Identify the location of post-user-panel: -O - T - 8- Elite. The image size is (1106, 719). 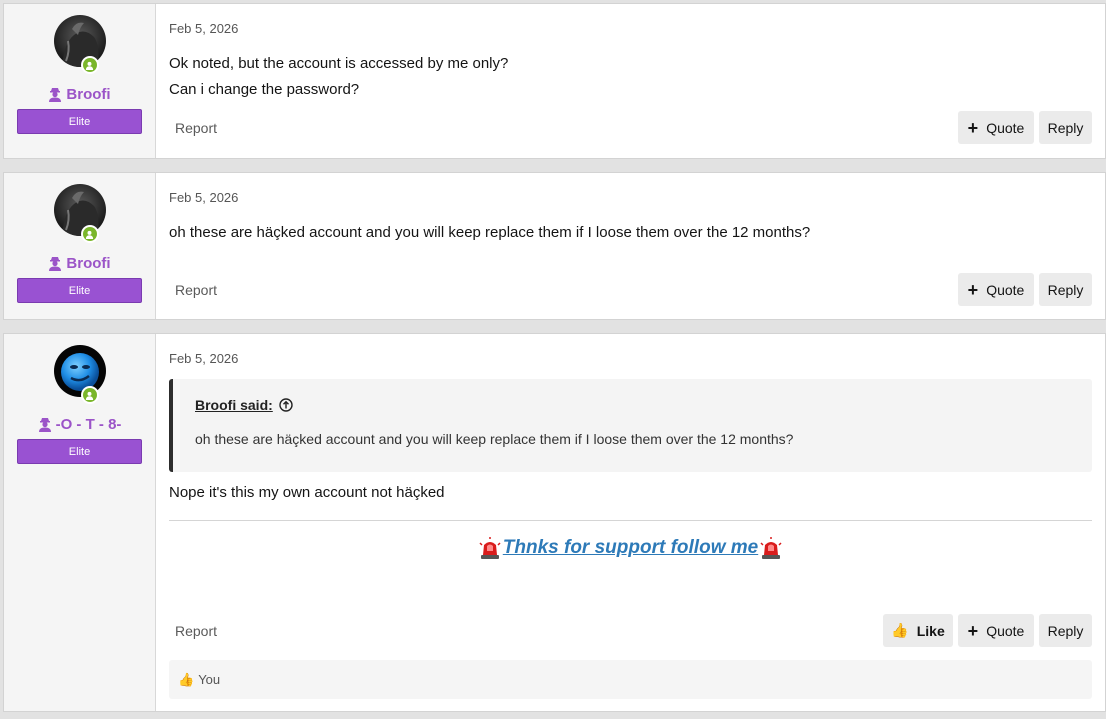
(80, 522).